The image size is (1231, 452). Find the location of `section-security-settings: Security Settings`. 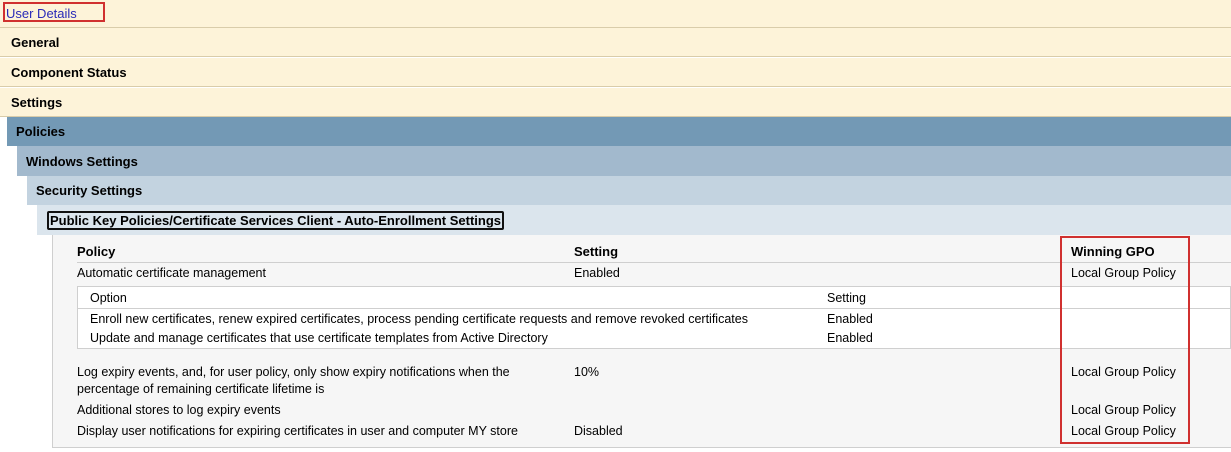

section-security-settings: Security Settings is located at coordinates (629, 190).